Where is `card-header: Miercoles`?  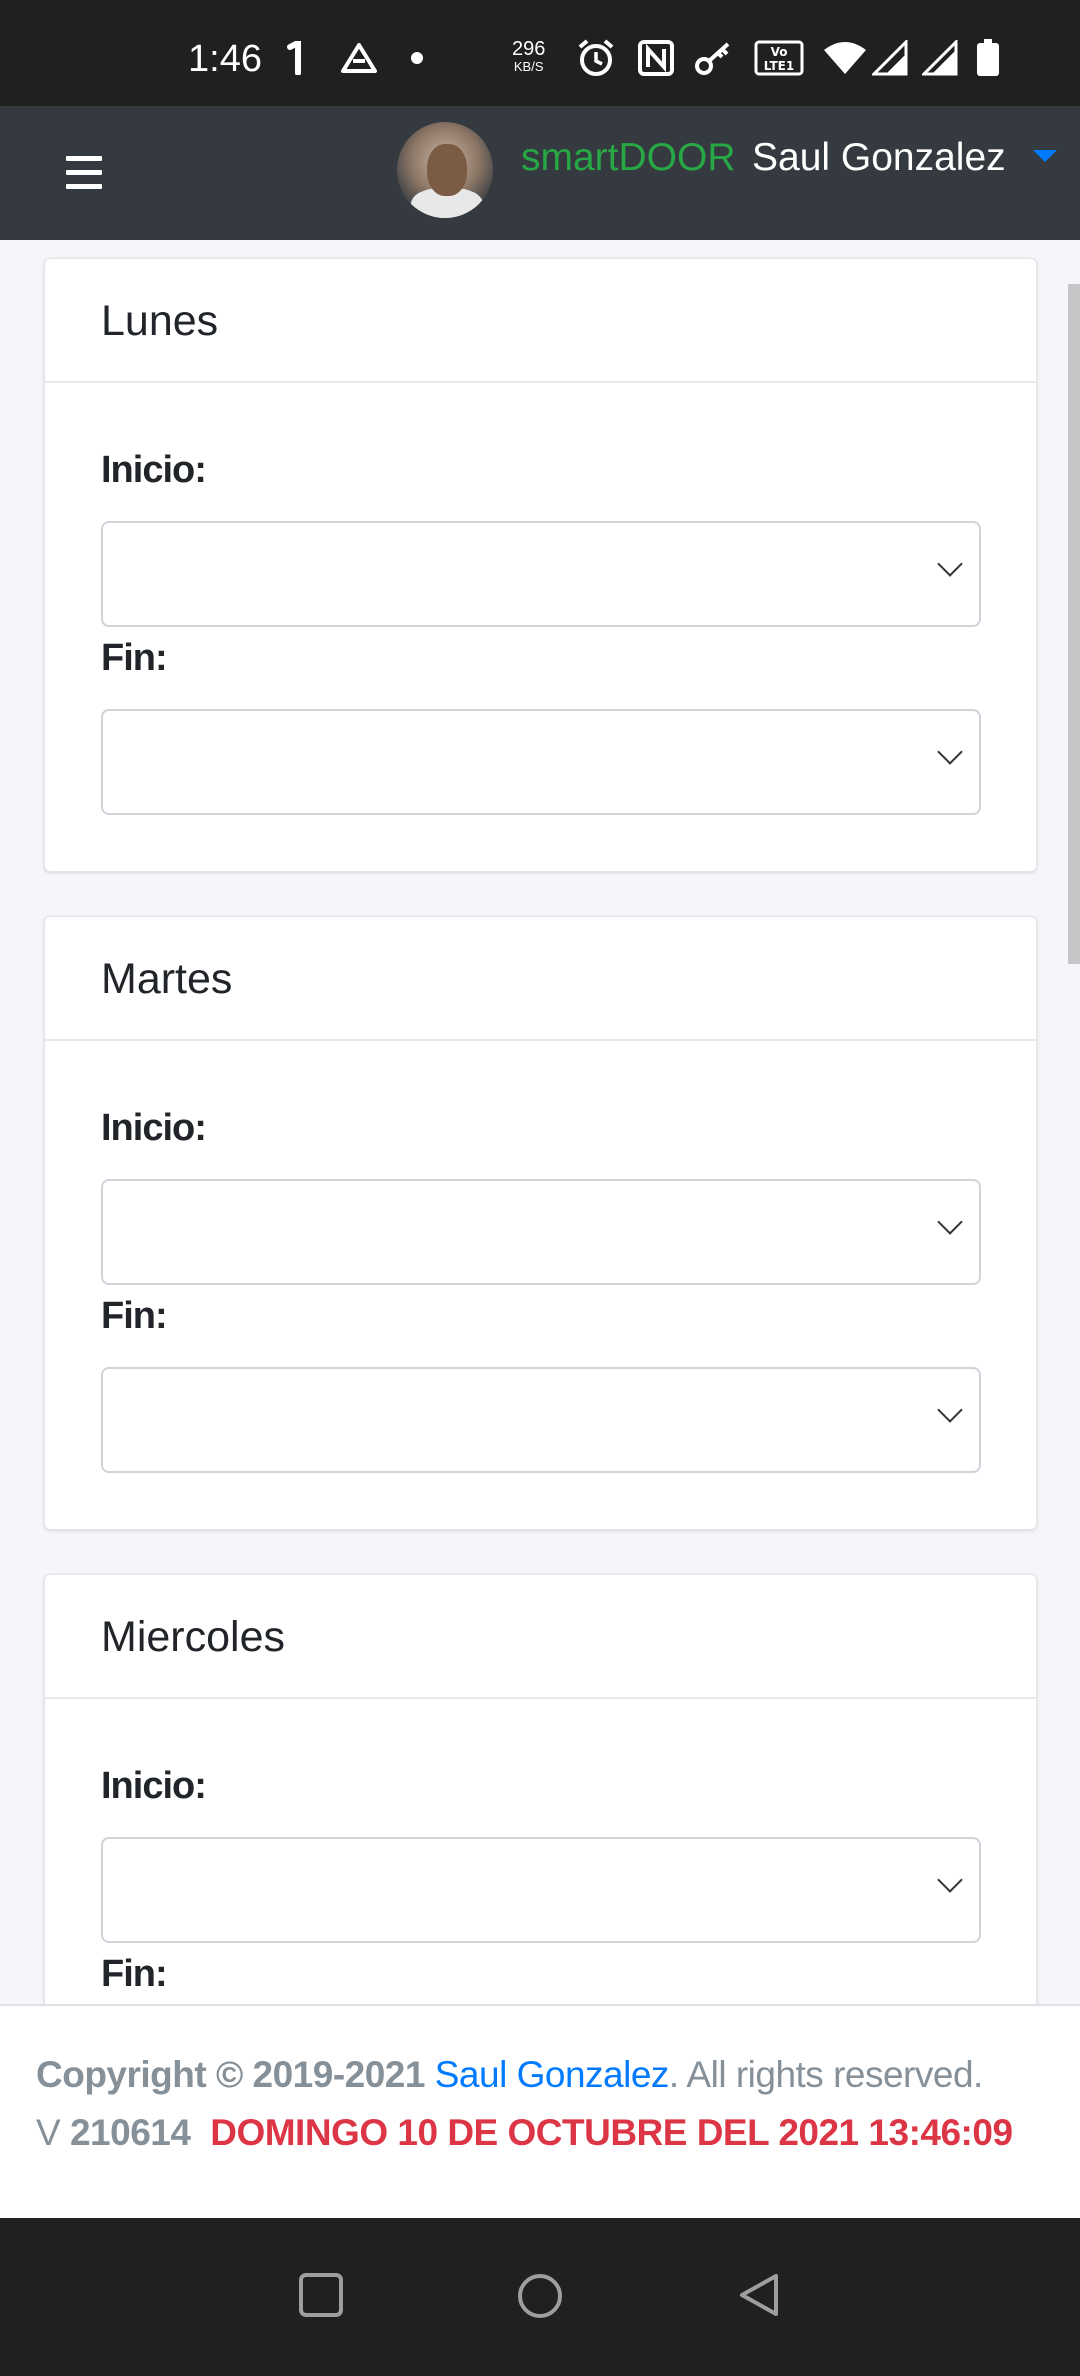
card-header: Miercoles is located at coordinates (540, 1637).